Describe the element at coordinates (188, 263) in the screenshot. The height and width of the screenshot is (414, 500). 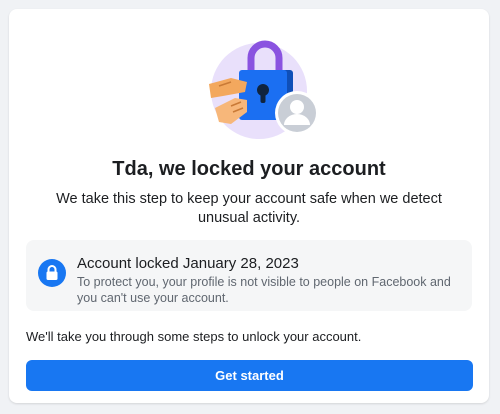
I see `lock-notice-title: Account locked January 28, 2023` at that location.